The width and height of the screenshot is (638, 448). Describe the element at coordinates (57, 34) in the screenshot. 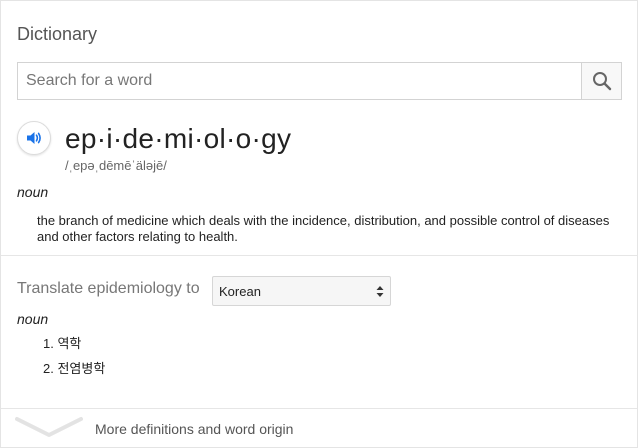

I see `card-title: Dictionary` at that location.